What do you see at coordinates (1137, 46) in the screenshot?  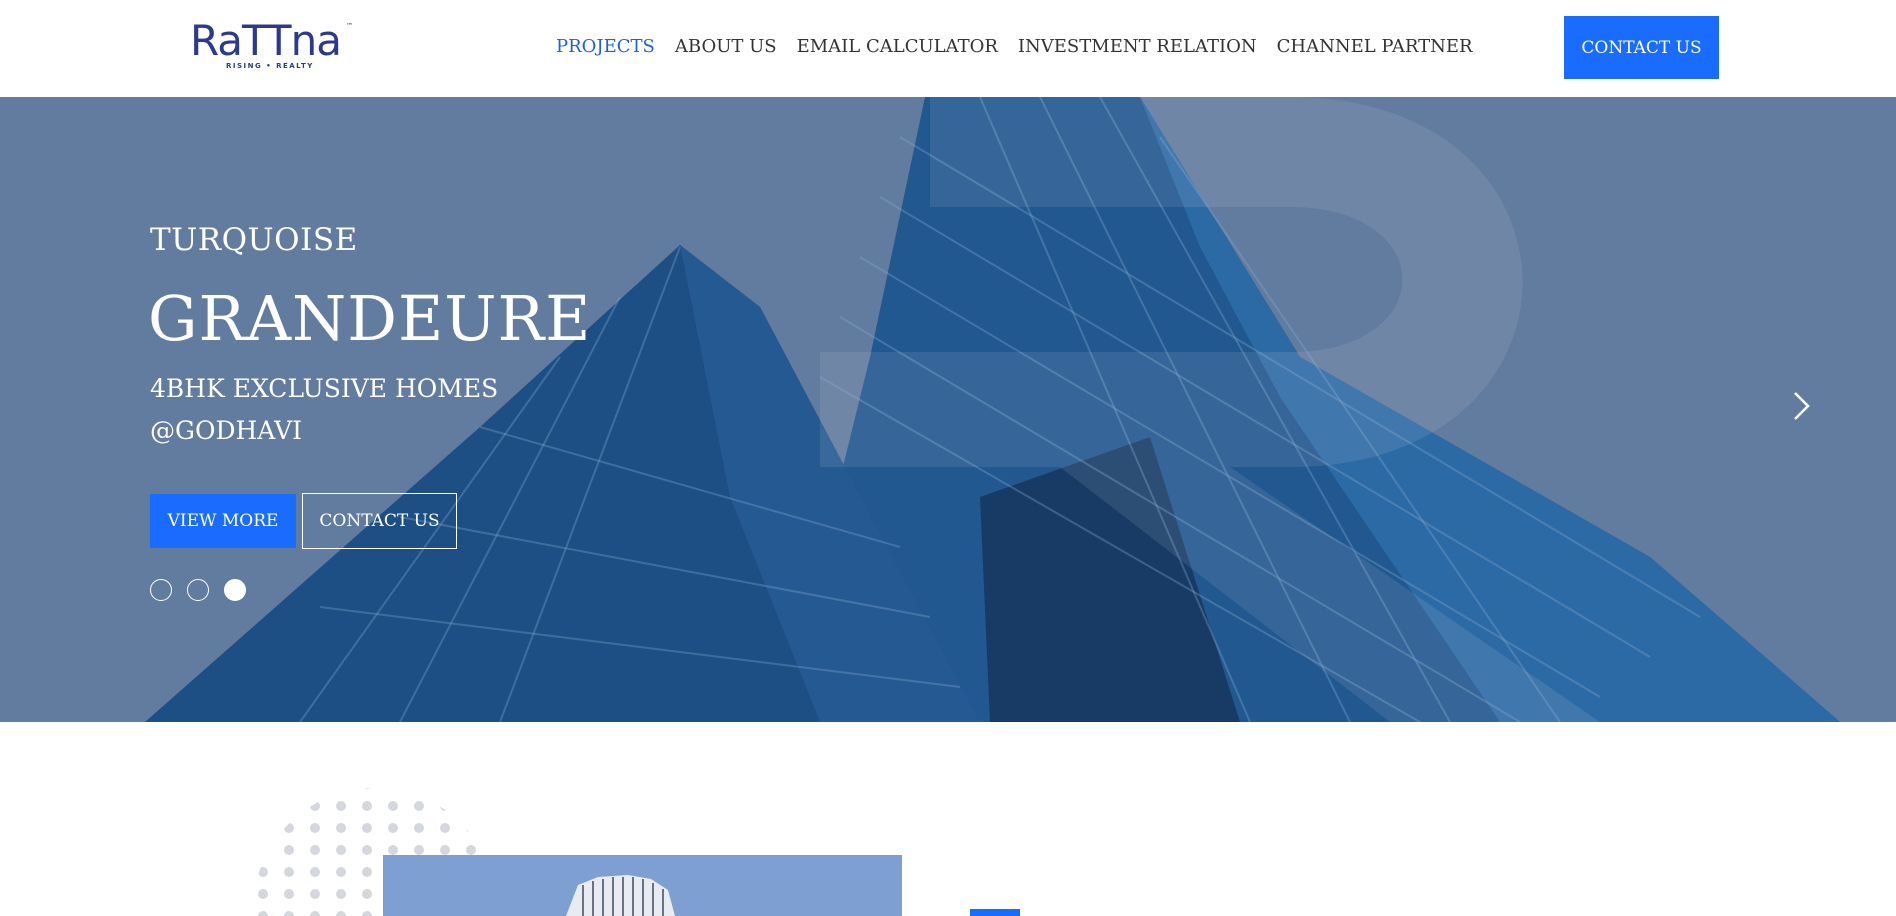 I see `nav-item-investment-relation: INVESTMENT RELATION` at bounding box center [1137, 46].